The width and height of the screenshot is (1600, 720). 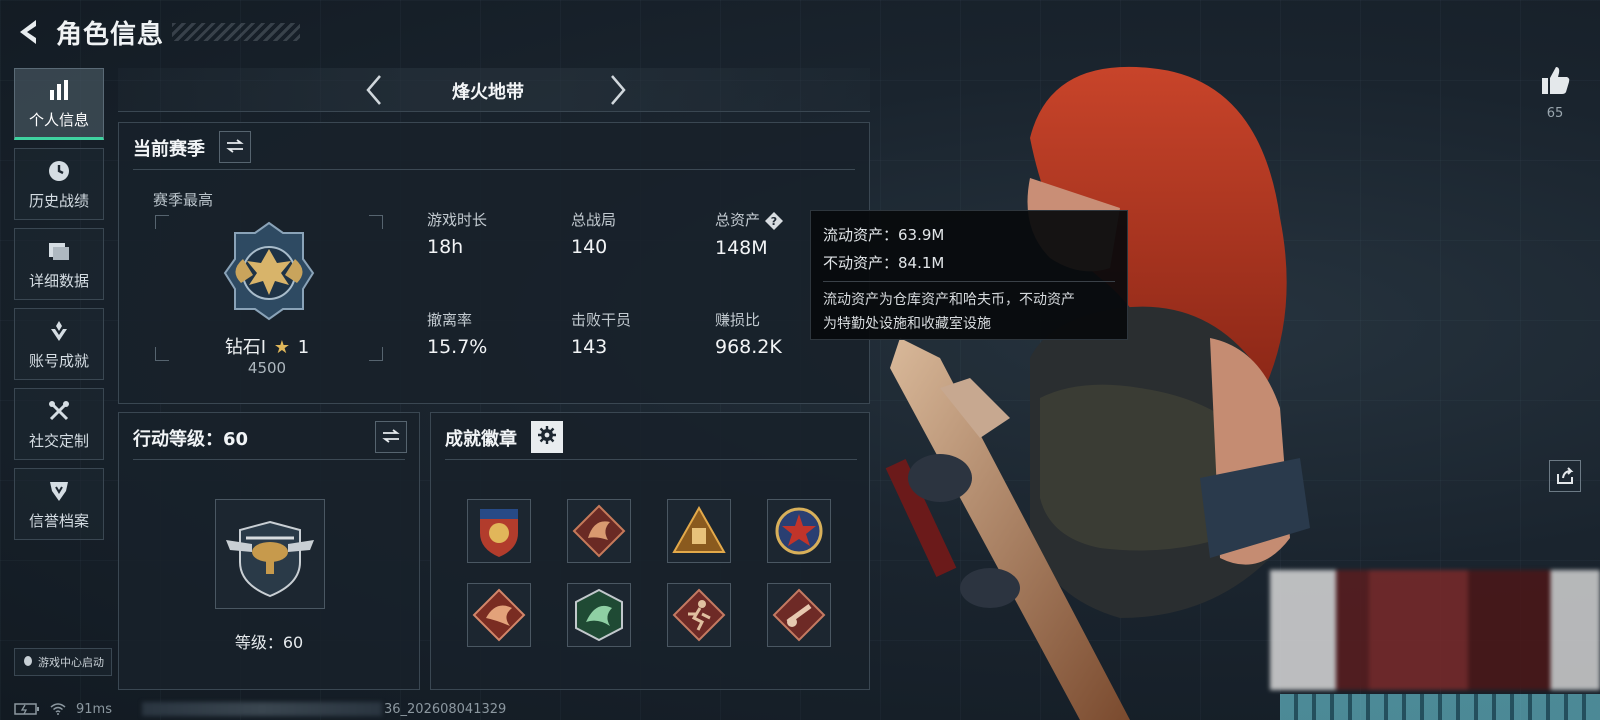 I want to click on blurred-text, so click(x=261, y=709).